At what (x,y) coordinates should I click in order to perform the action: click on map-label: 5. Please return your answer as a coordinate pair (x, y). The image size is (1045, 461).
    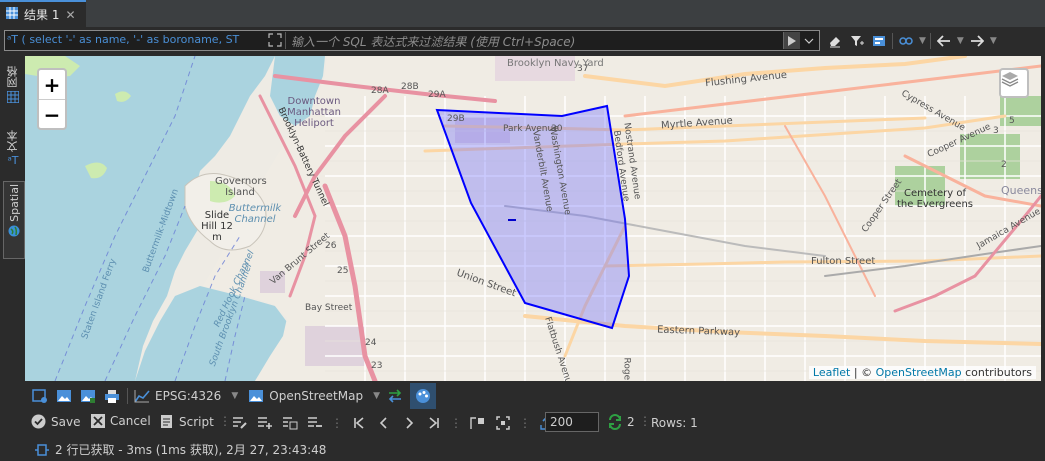
    Looking at the image, I should click on (1012, 121).